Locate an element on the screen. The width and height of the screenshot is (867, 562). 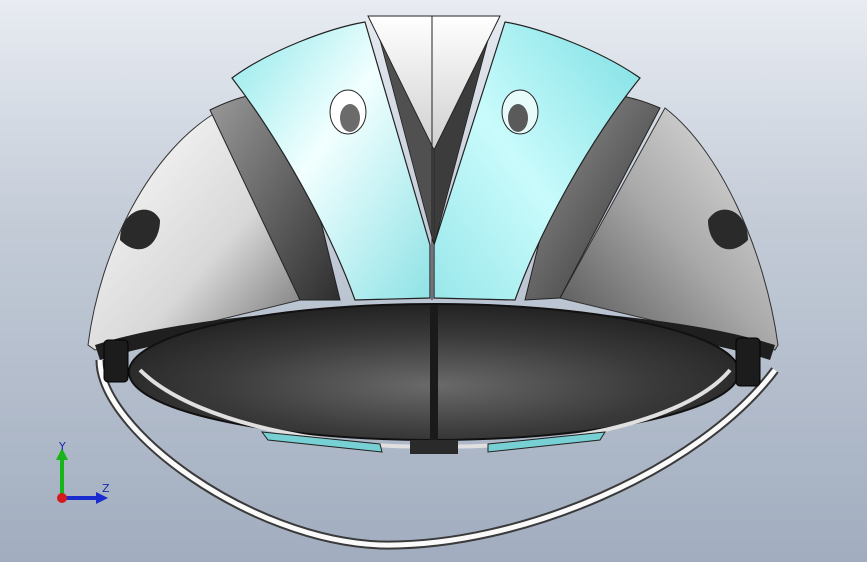
coordinate-triad: Y Z is located at coordinates (85, 475).